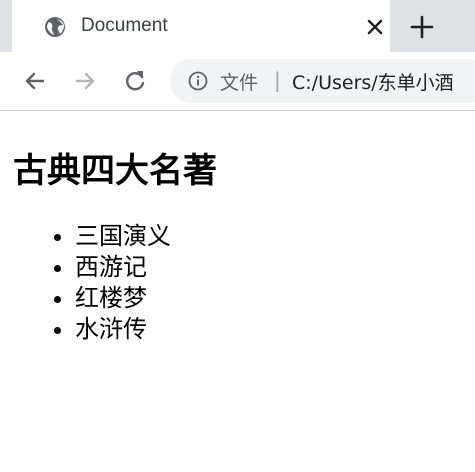  I want to click on list-item: 水浒传, so click(123, 329).